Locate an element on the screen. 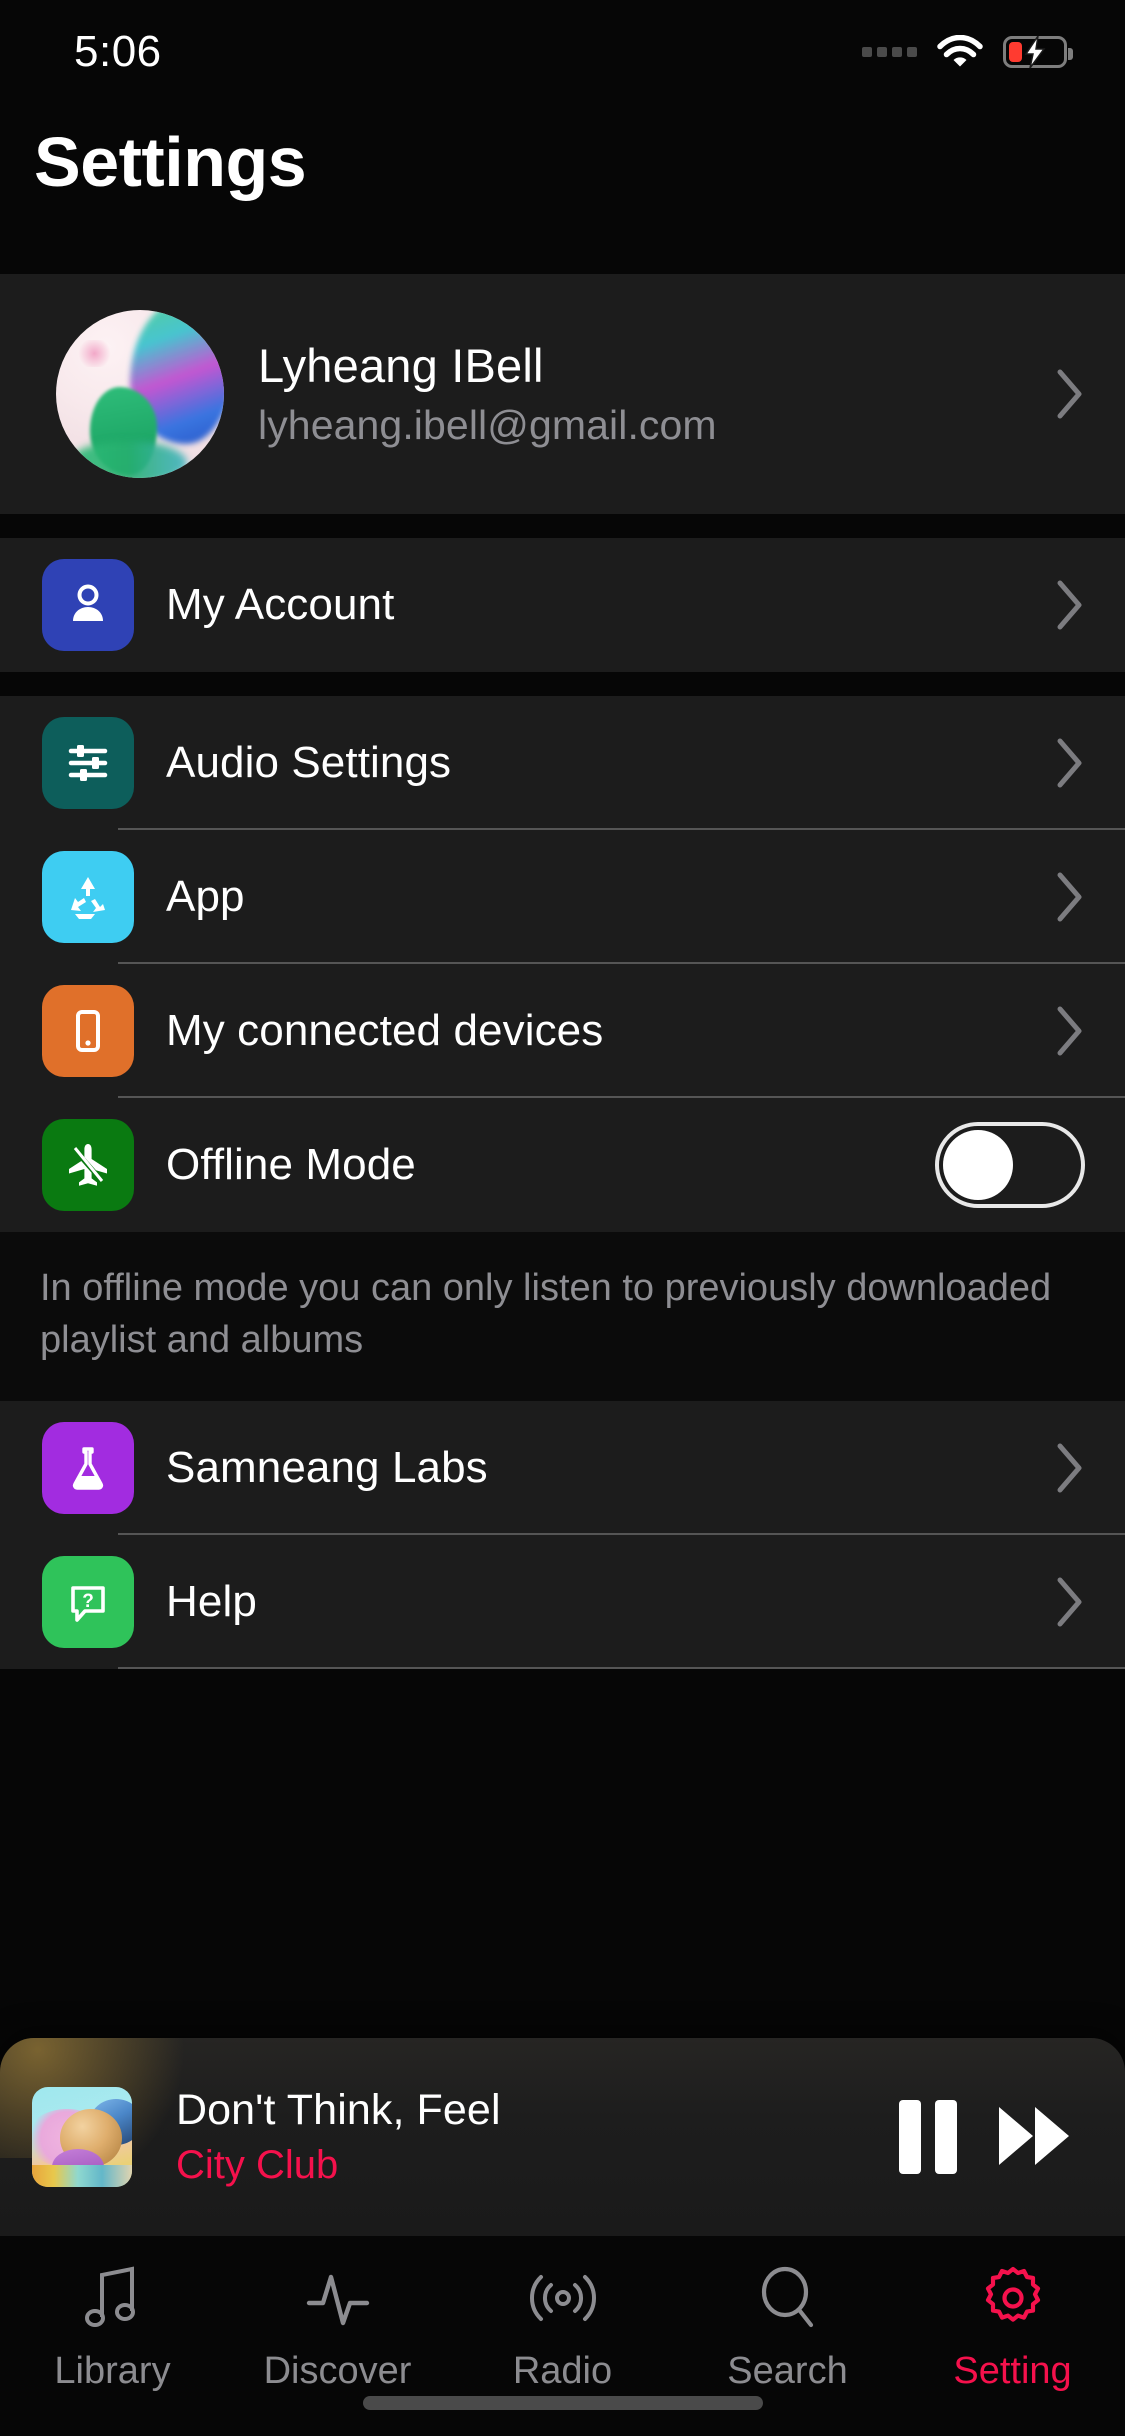 This screenshot has height=2436, width=1125. tab-library: Library is located at coordinates (112, 2327).